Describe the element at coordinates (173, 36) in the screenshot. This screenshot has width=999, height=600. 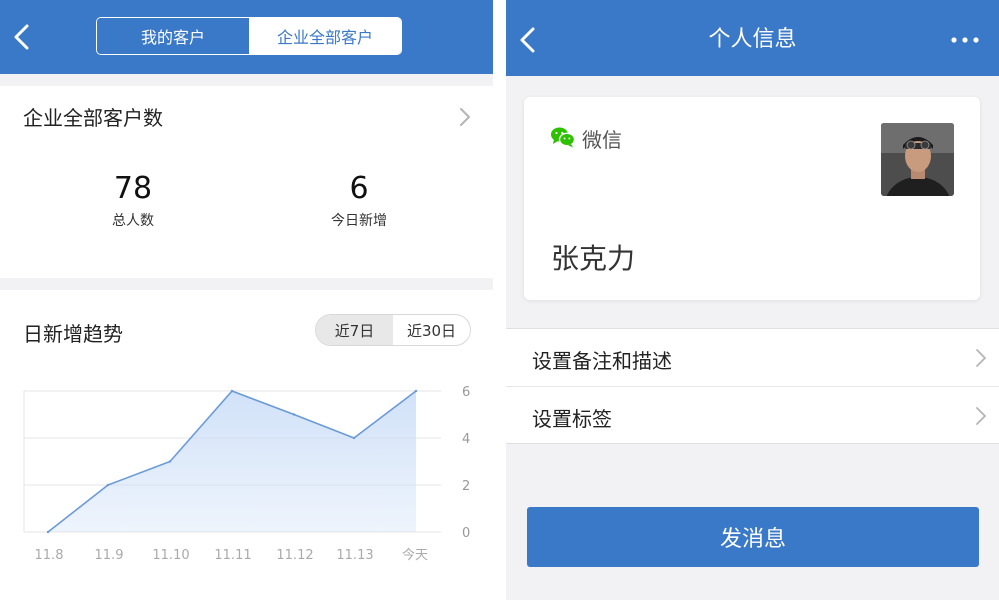
I see `tab-my-customers: 我的客户` at that location.